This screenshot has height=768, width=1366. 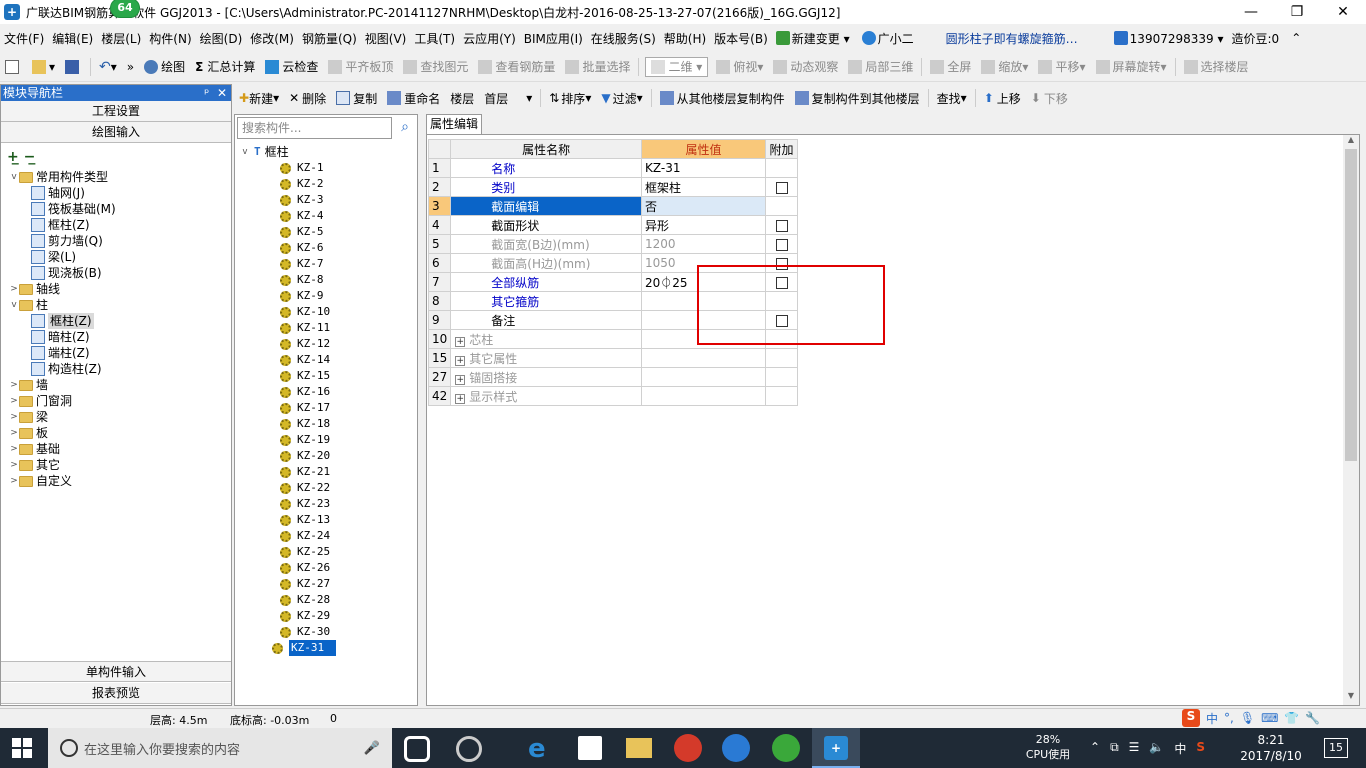 What do you see at coordinates (120, 209) in the screenshot?
I see `nav-item: 筏板基础(M)` at bounding box center [120, 209].